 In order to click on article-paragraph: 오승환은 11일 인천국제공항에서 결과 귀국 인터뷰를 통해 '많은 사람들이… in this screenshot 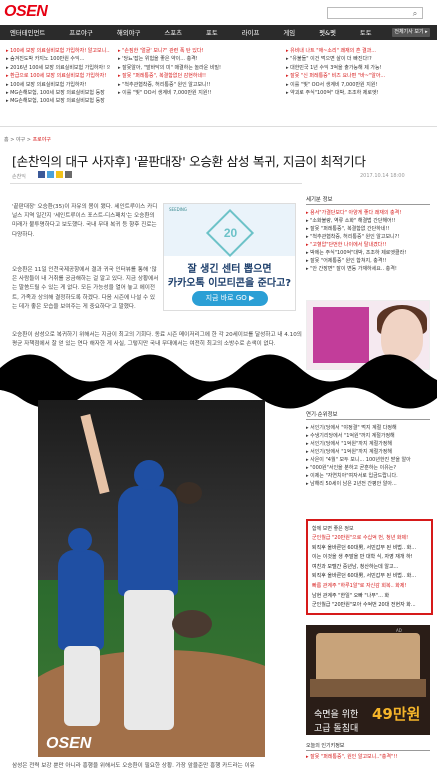, I will do `click(85, 288)`.